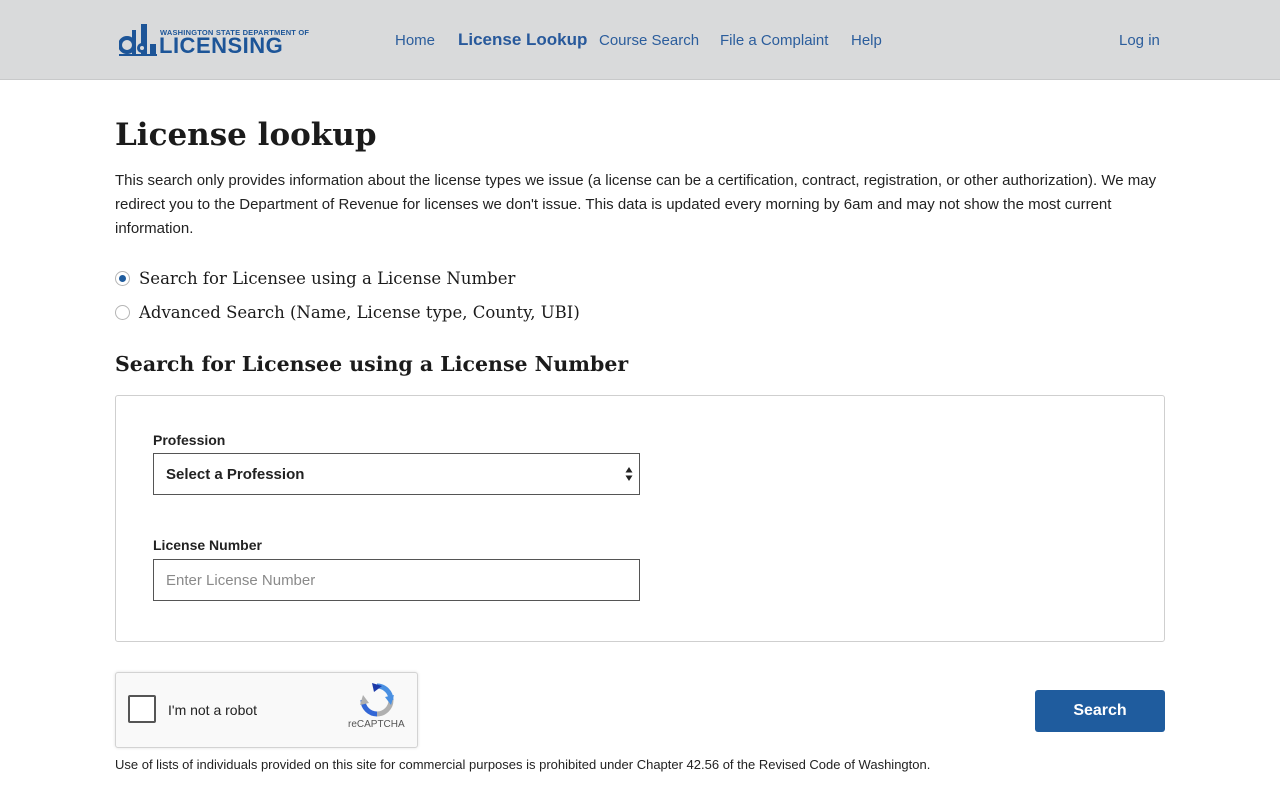 This screenshot has height=800, width=1280. Describe the element at coordinates (189, 440) in the screenshot. I see `profession-label: Profession` at that location.